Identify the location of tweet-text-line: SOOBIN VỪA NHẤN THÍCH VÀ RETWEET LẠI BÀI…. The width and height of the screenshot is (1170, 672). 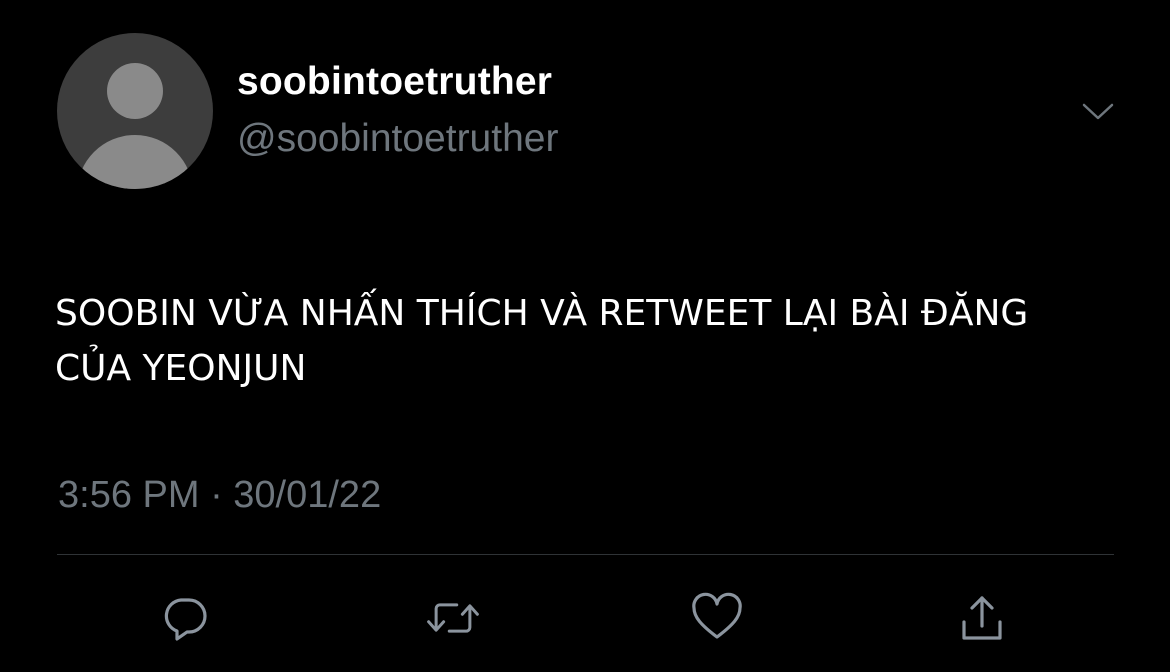
(542, 313).